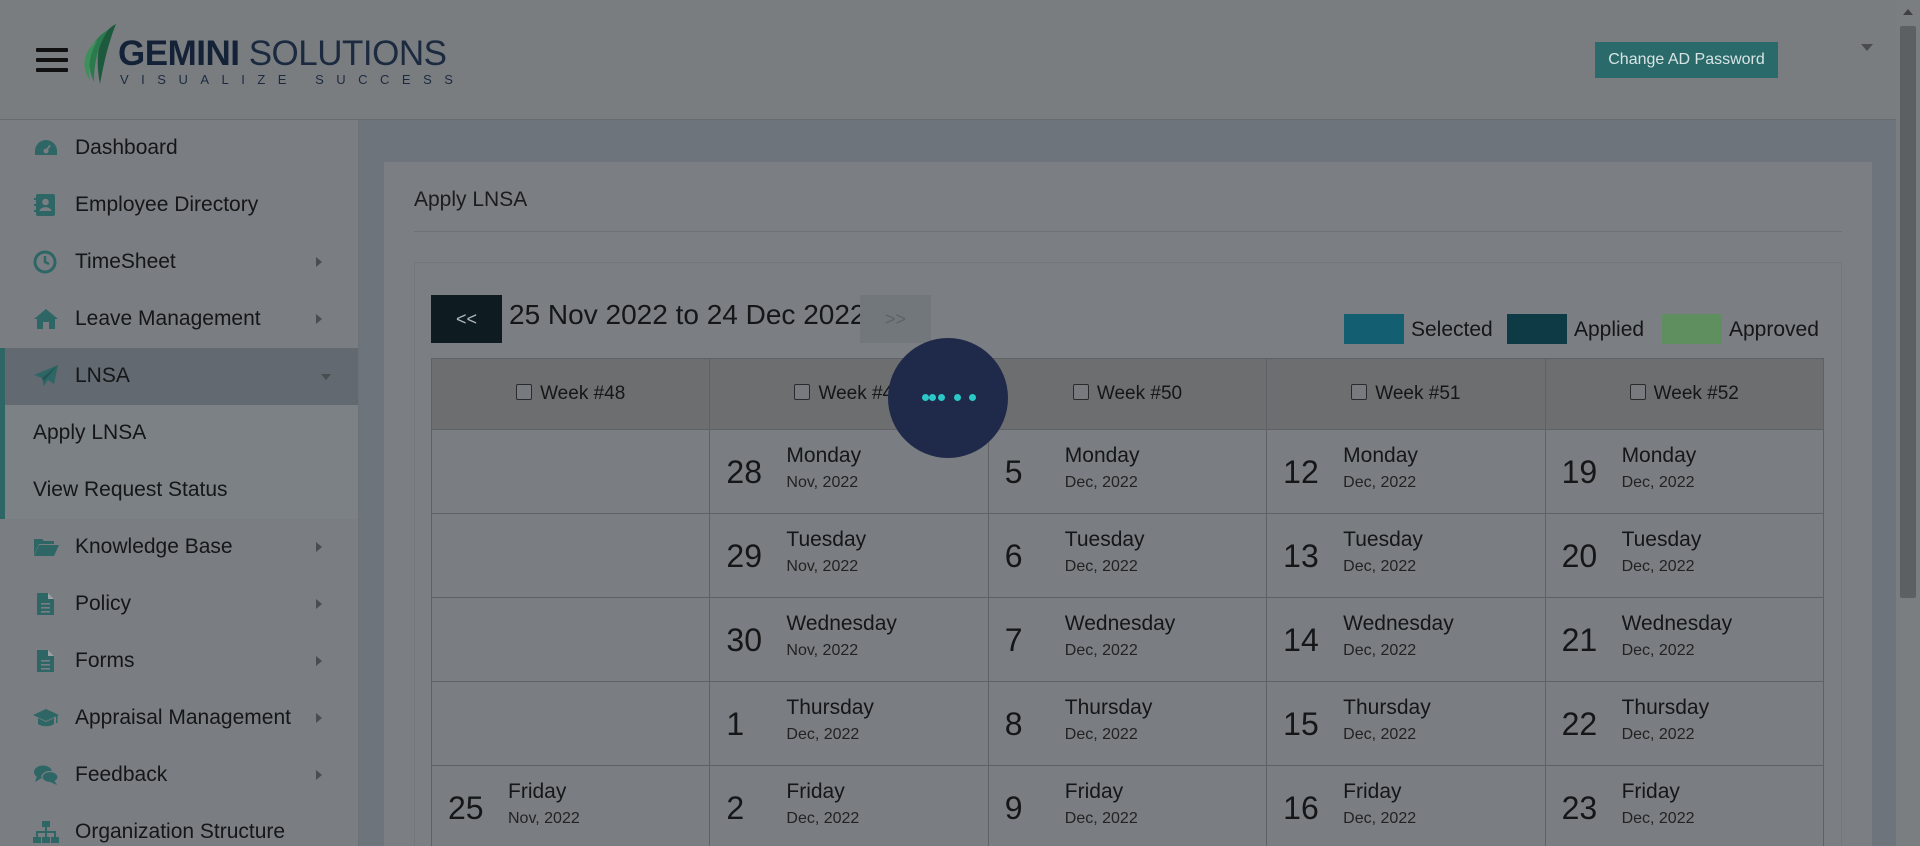 Image resolution: width=1920 pixels, height=846 pixels. I want to click on sidebar-item-lnsa: LNSA, so click(179, 376).